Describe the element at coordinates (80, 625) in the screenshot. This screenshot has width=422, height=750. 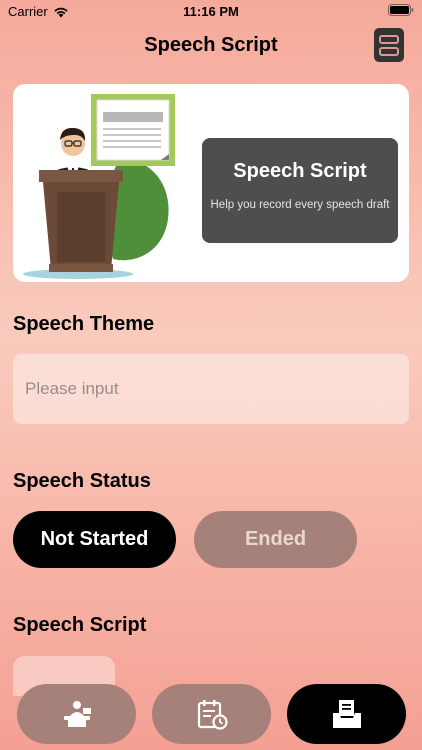
I see `script-section-title: Speech Script` at that location.